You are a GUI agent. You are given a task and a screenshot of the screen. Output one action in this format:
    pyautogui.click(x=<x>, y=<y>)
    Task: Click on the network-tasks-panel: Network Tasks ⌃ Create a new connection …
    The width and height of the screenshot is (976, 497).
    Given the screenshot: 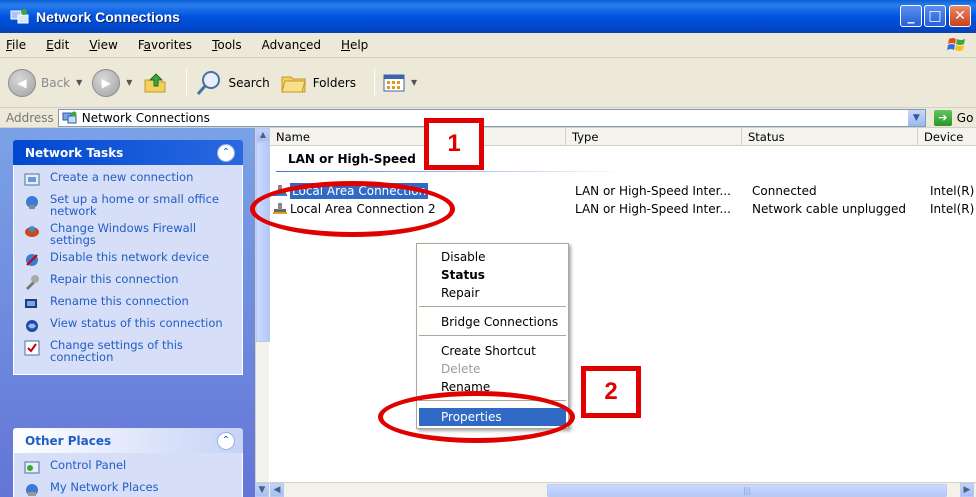 What is the action you would take?
    pyautogui.click(x=128, y=257)
    